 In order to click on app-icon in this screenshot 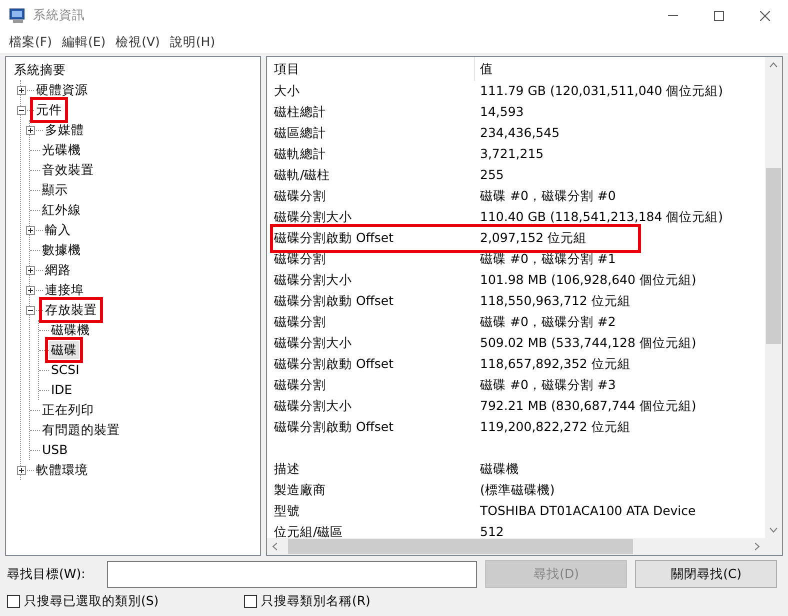, I will do `click(18, 16)`.